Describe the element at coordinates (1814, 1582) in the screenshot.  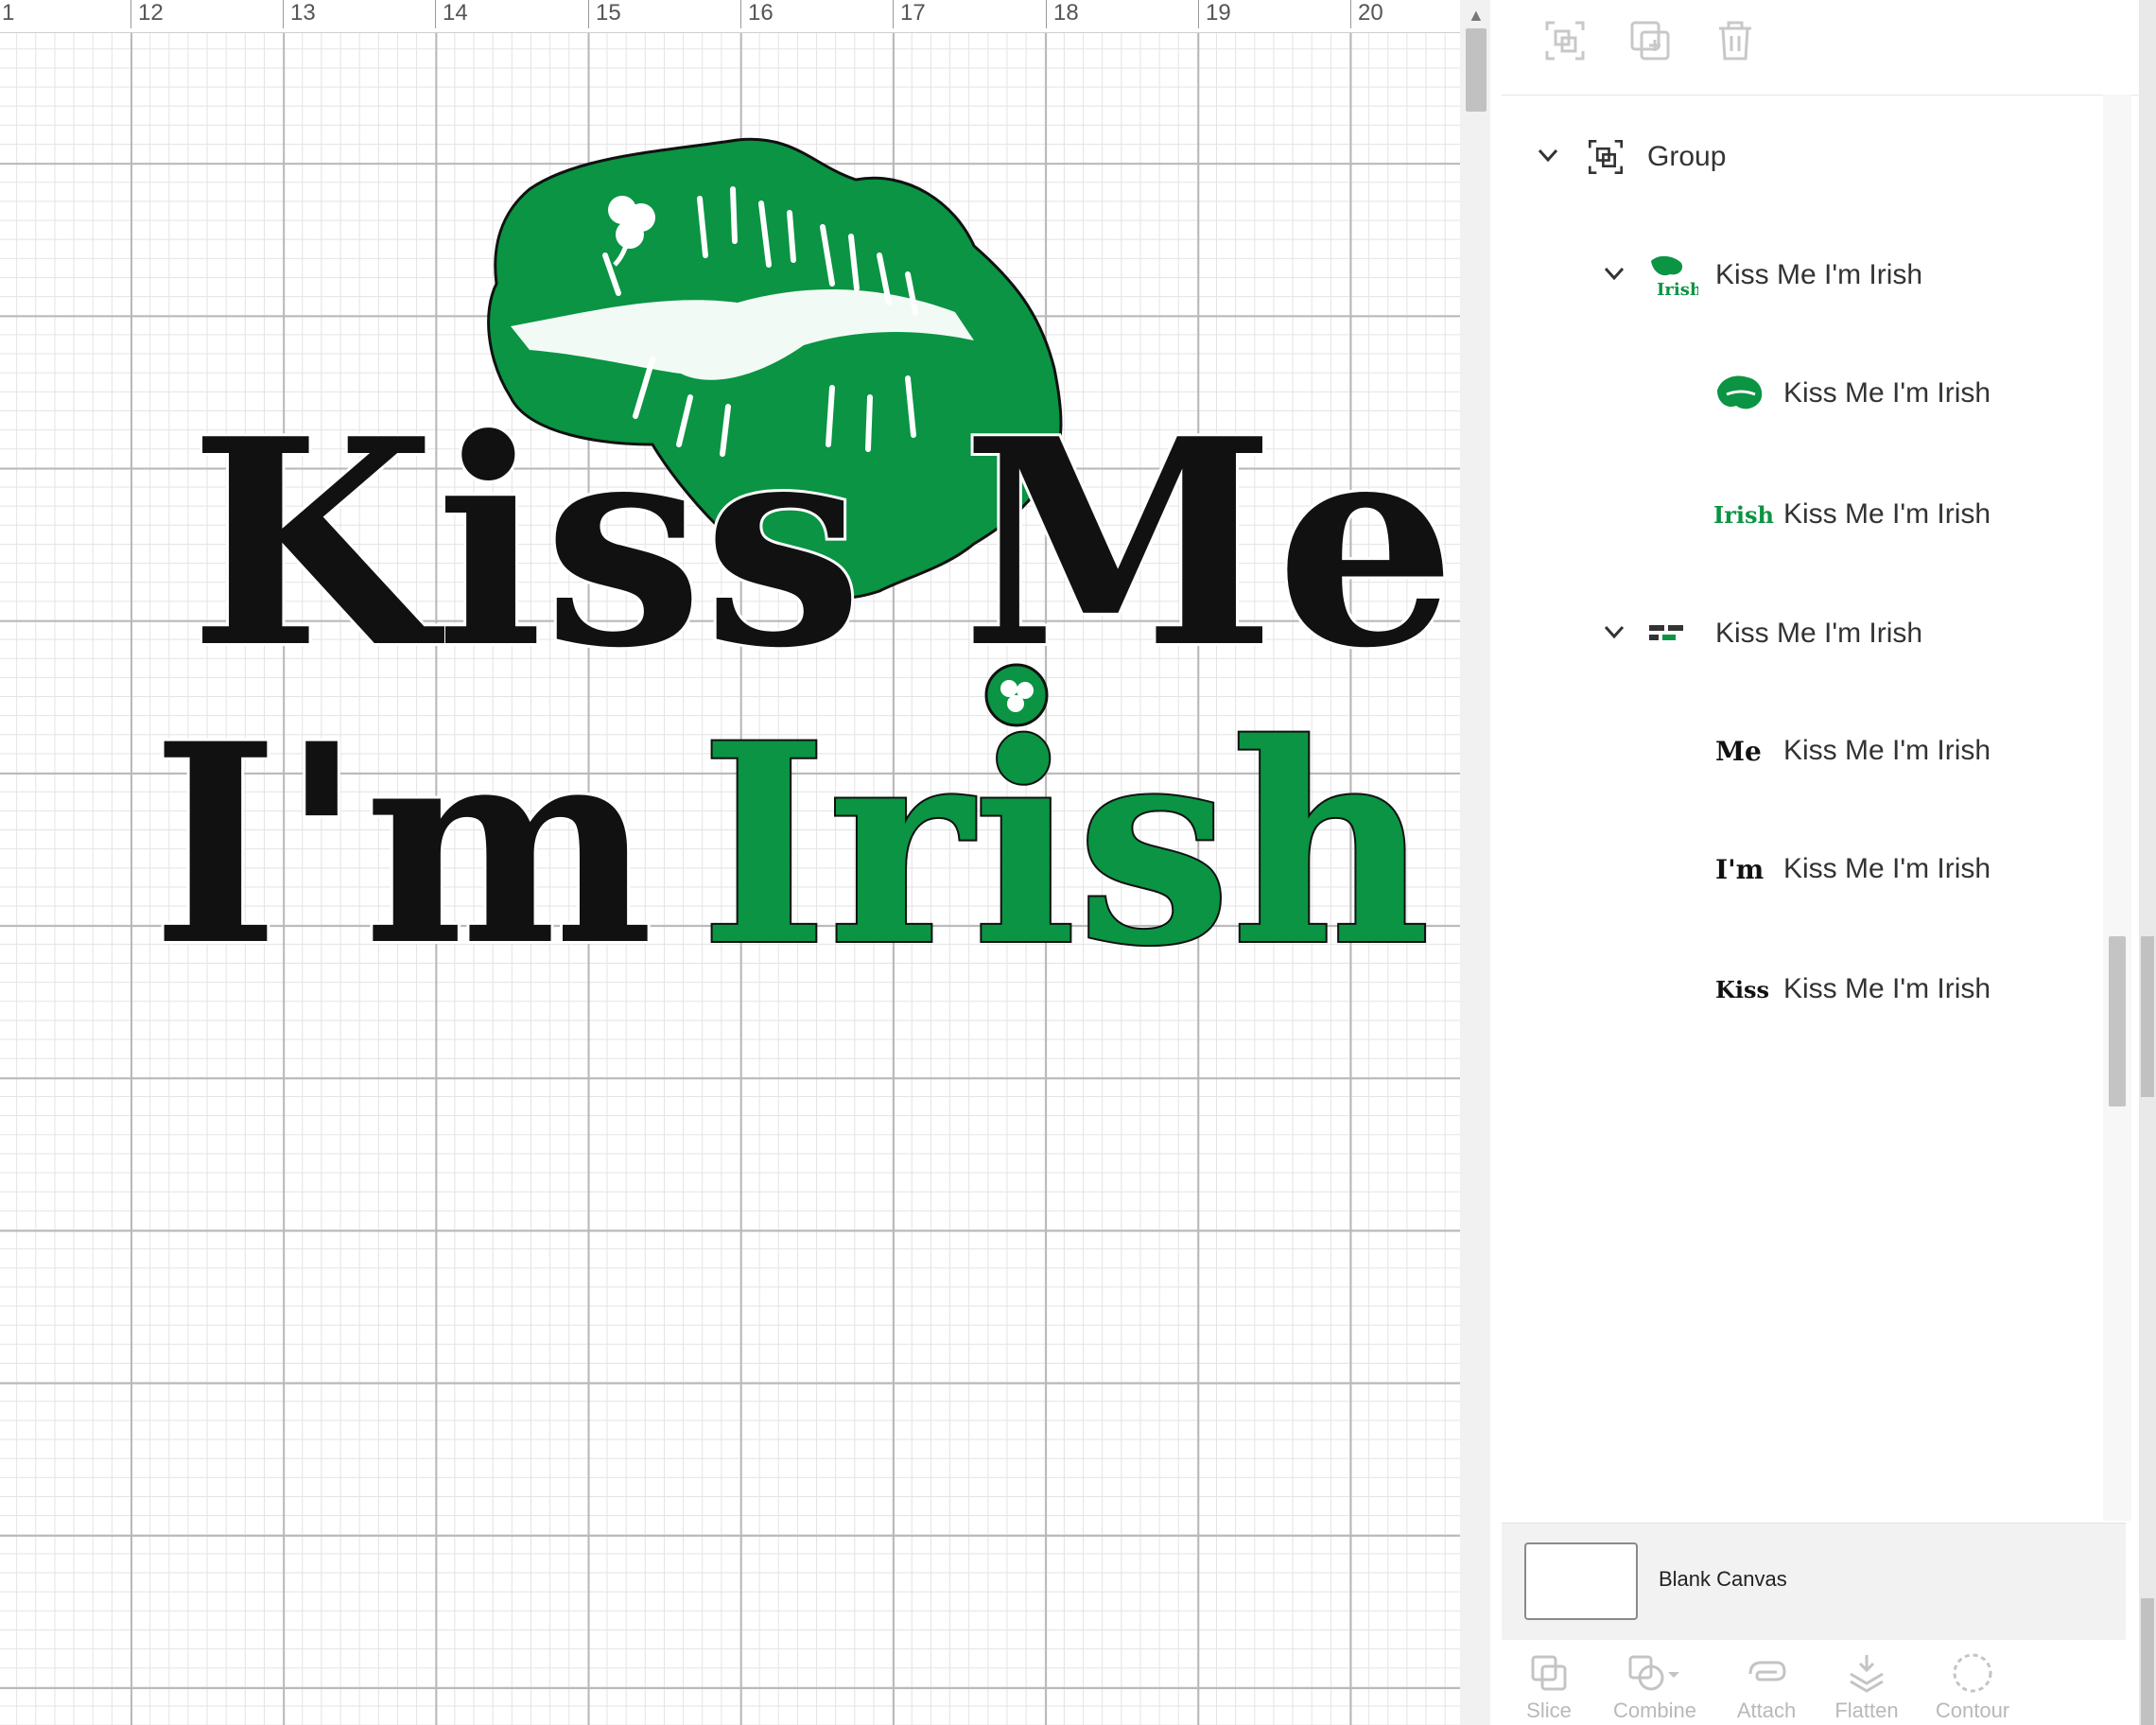
I see `canvas-selector: Blank Canvas` at that location.